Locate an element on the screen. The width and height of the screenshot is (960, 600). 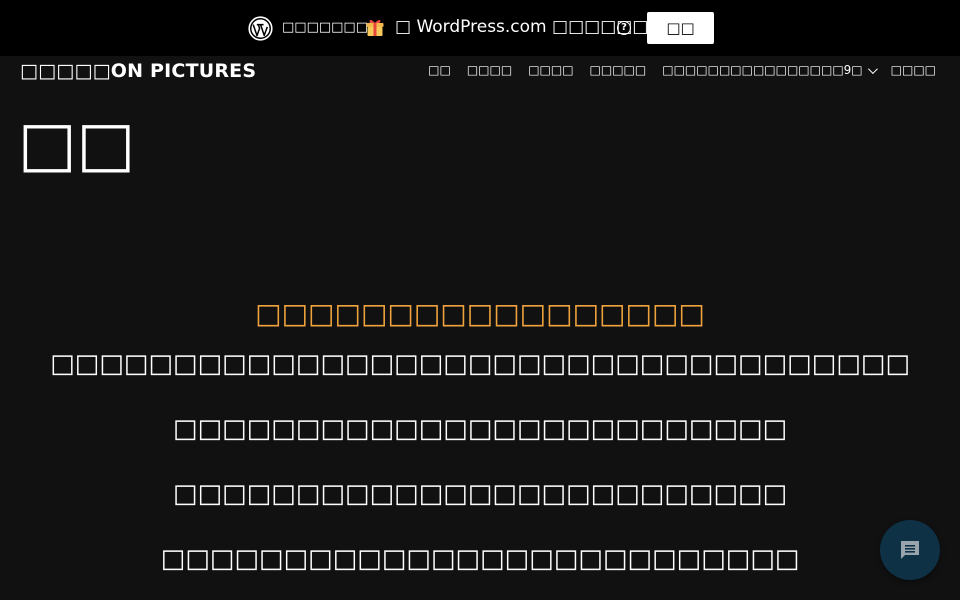
nav-item-4: □□□□□ is located at coordinates (618, 70).